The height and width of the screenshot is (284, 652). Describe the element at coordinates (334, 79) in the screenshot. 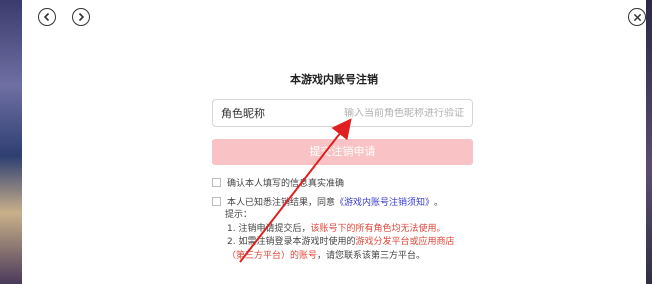

I see `page-title: 本游戏内账号注销` at that location.